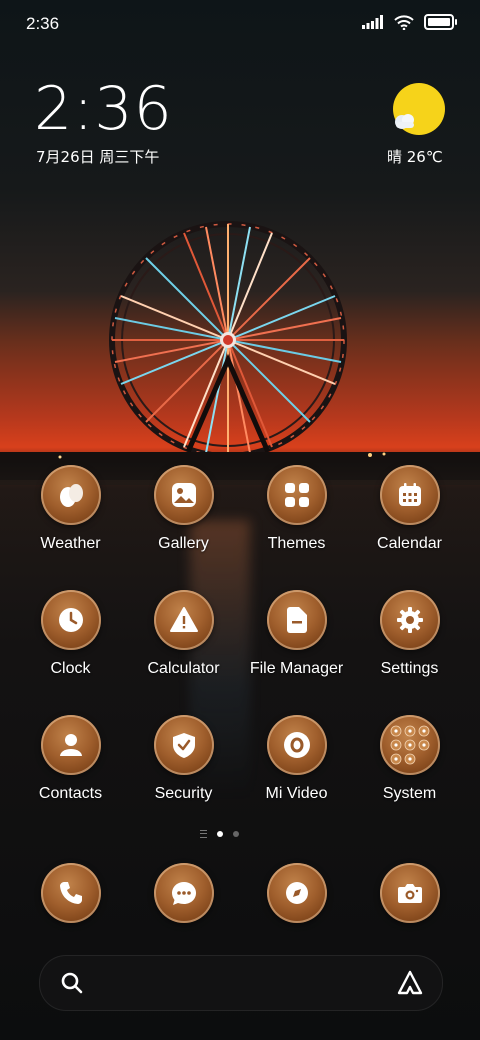  I want to click on app-label: Weather, so click(70, 543).